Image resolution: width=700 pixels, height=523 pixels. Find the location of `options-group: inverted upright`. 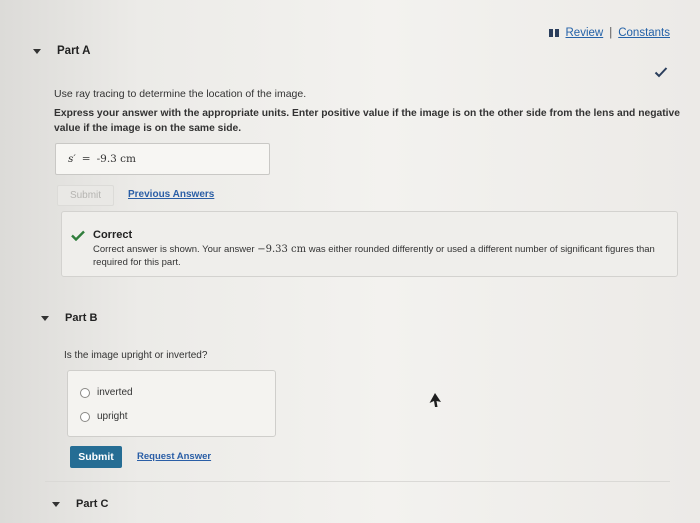

options-group: inverted upright is located at coordinates (171, 403).